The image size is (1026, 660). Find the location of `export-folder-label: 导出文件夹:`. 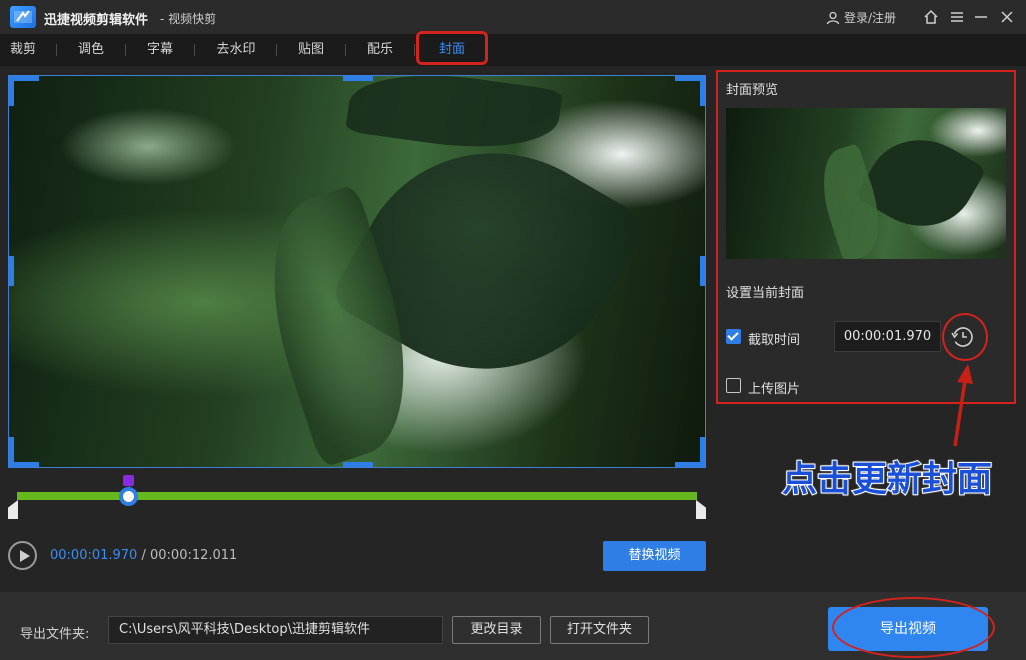

export-folder-label: 导出文件夹: is located at coordinates (55, 634).